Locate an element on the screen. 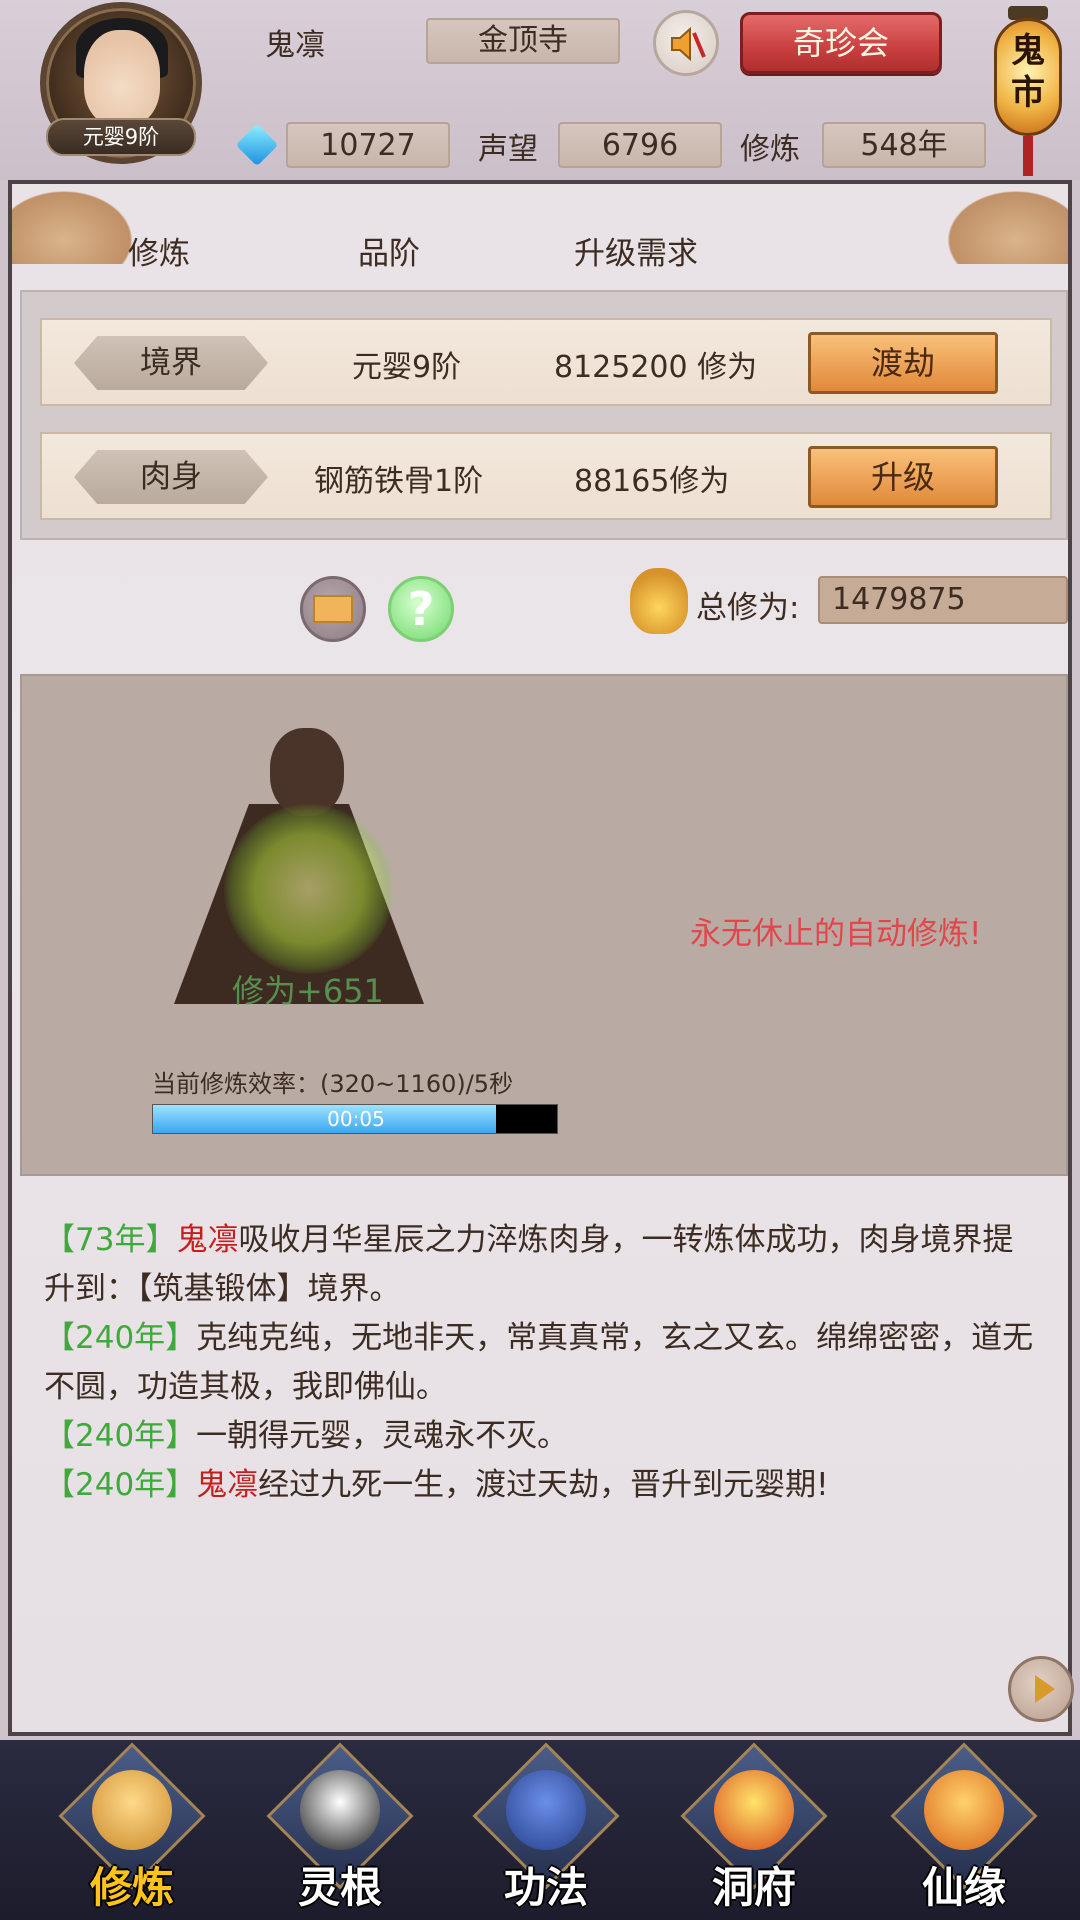  avatar-face is located at coordinates (122, 78).